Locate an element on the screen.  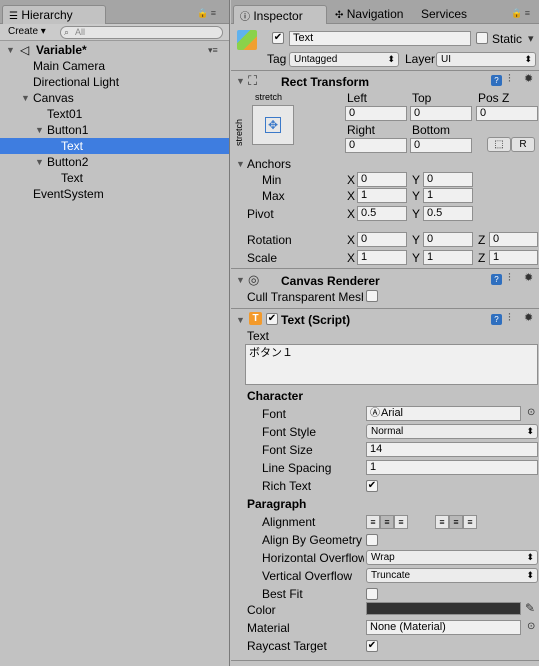
anchor-max-x-field: 1 is located at coordinates (382, 195).